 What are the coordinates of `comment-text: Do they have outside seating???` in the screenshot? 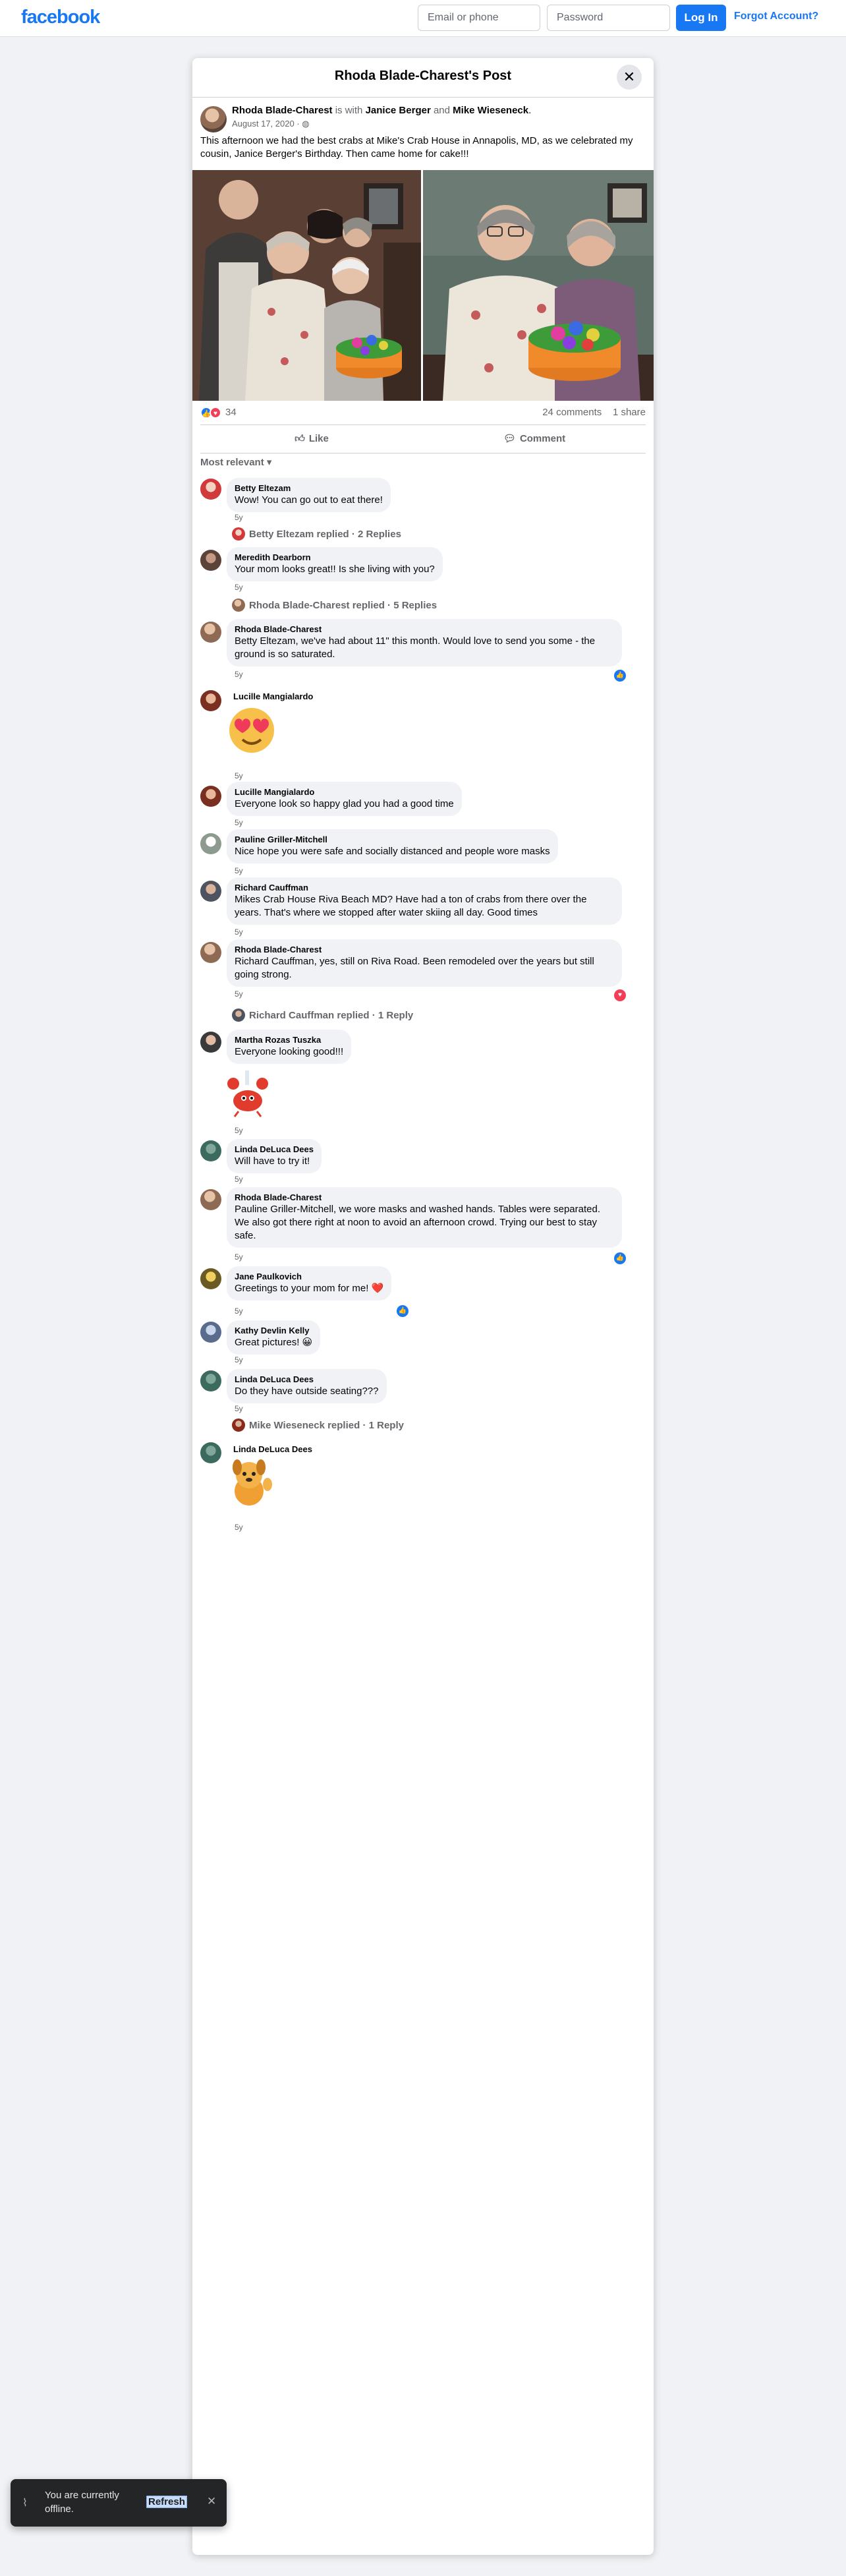 It's located at (307, 1391).